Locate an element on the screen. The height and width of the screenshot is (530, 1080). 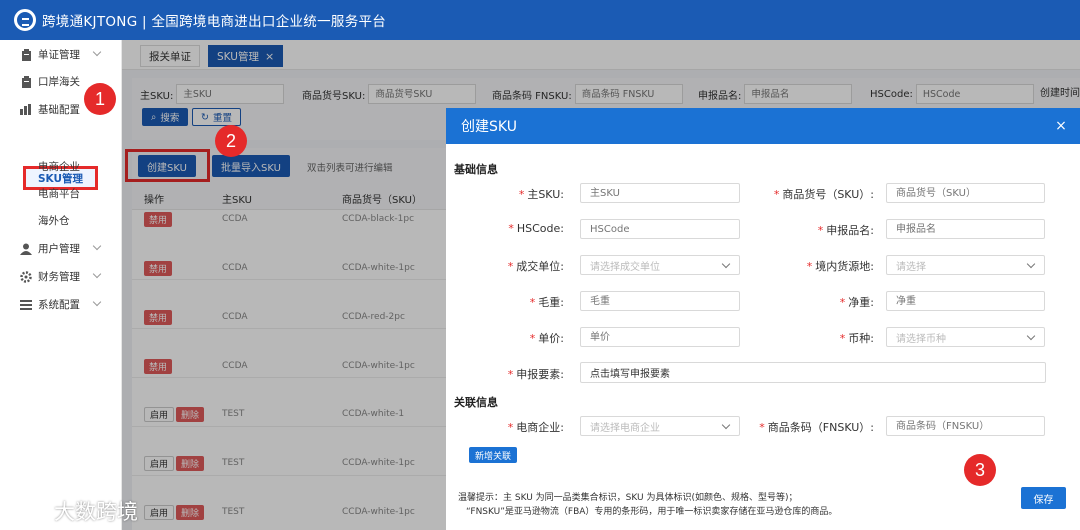
sidebar-item-label: 用户管理 is located at coordinates (59, 249).